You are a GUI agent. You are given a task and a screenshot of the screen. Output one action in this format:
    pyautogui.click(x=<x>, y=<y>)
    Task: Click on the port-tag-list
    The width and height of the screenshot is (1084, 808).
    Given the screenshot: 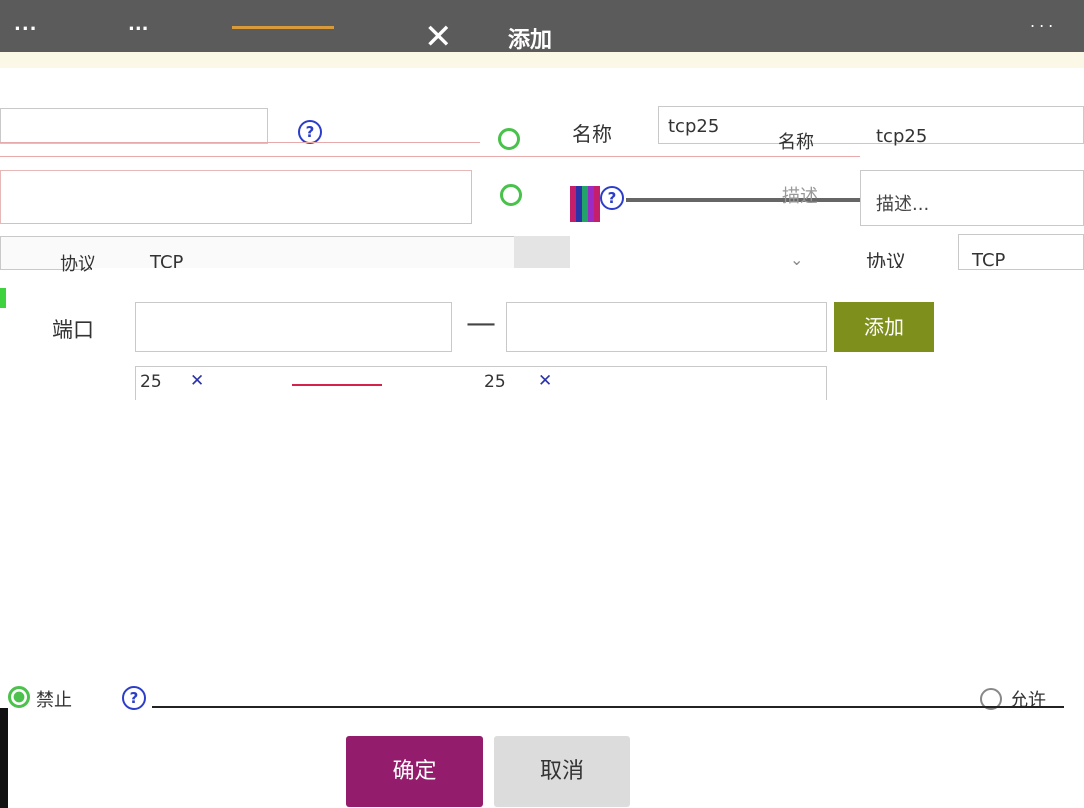 What is the action you would take?
    pyautogui.click(x=481, y=383)
    